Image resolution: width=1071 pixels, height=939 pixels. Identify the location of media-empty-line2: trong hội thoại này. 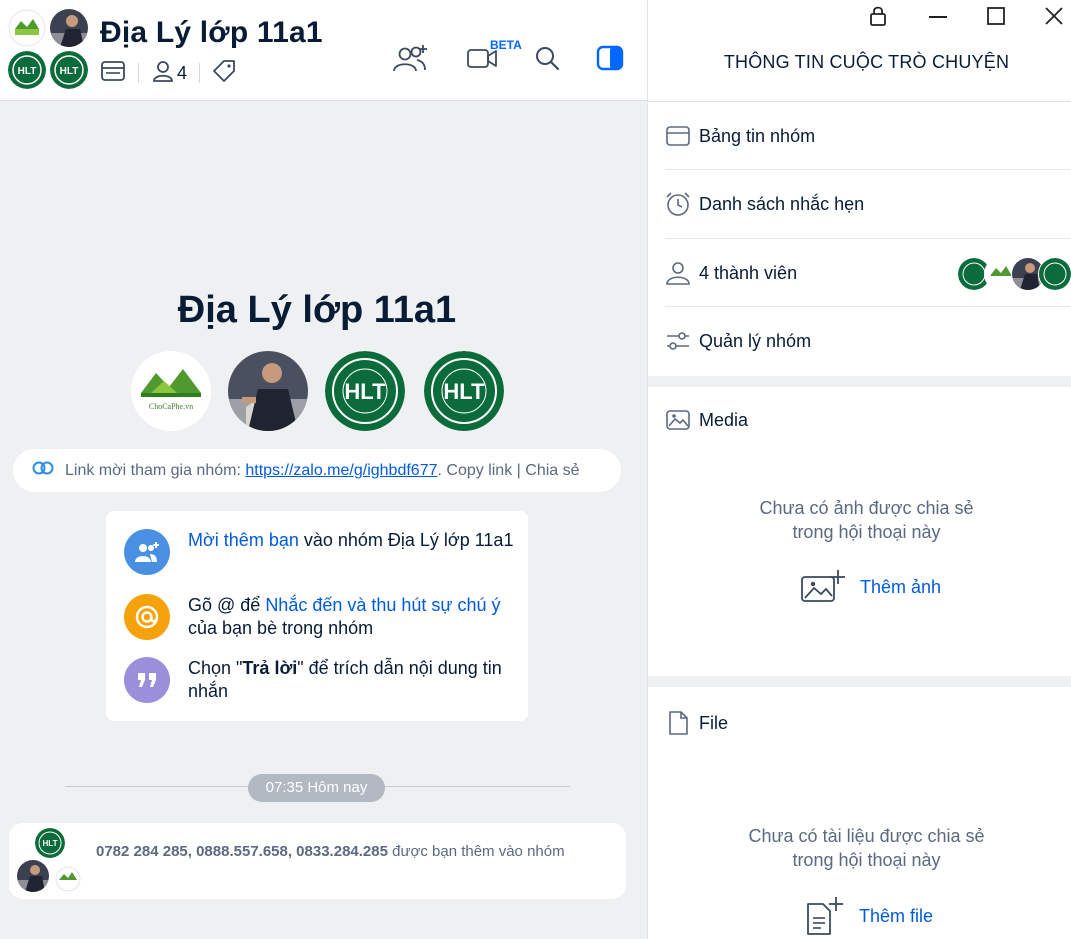
(866, 532).